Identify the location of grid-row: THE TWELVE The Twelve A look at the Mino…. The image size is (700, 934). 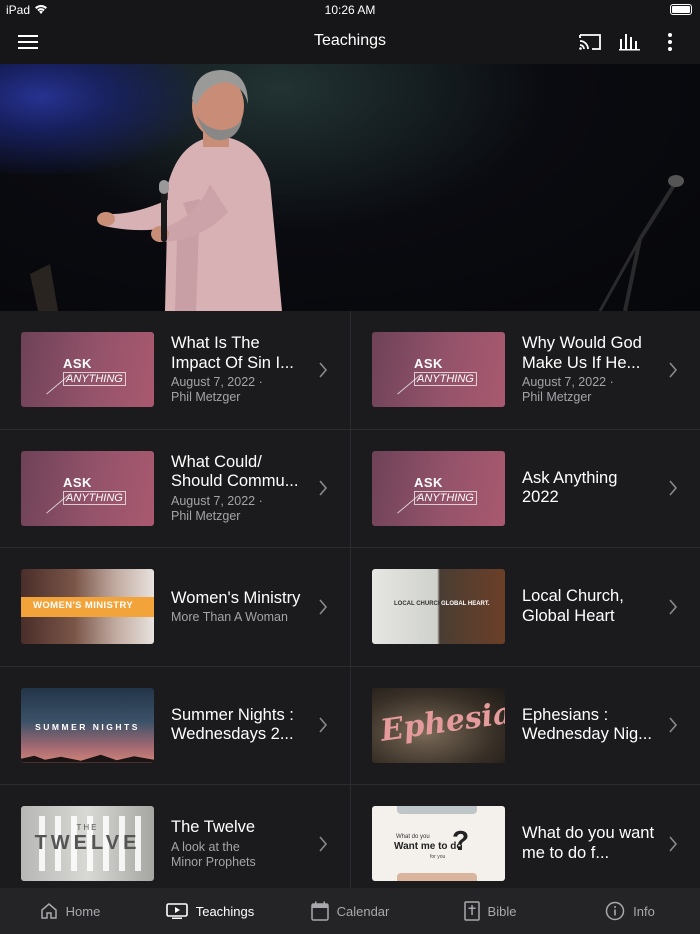
(350, 836).